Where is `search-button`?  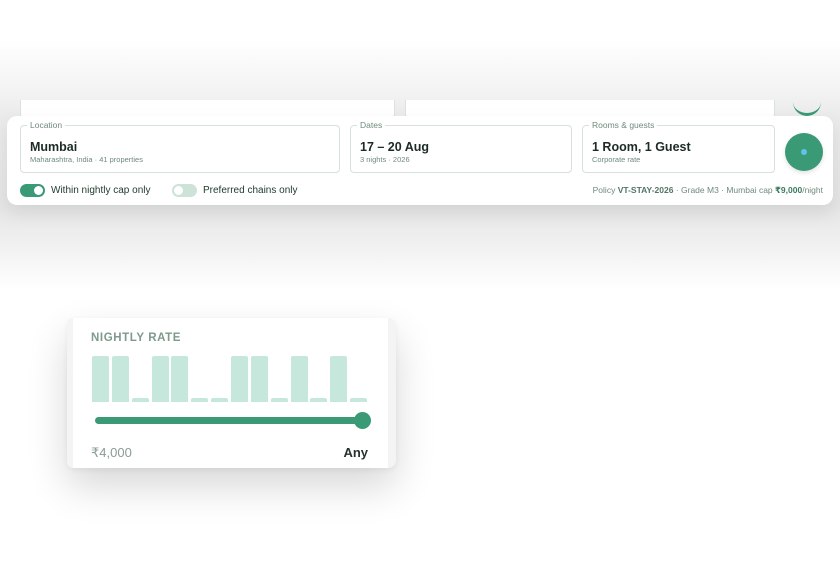 search-button is located at coordinates (804, 152).